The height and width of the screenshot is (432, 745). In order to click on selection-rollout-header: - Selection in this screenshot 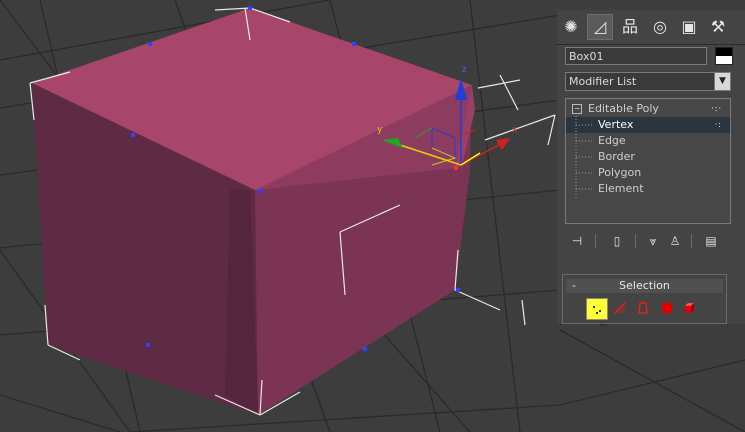, I will do `click(644, 286)`.